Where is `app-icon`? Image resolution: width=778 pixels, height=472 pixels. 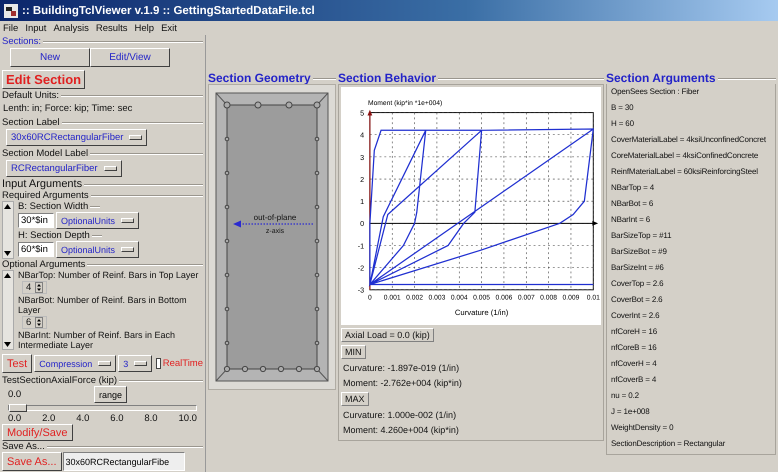 app-icon is located at coordinates (11, 11).